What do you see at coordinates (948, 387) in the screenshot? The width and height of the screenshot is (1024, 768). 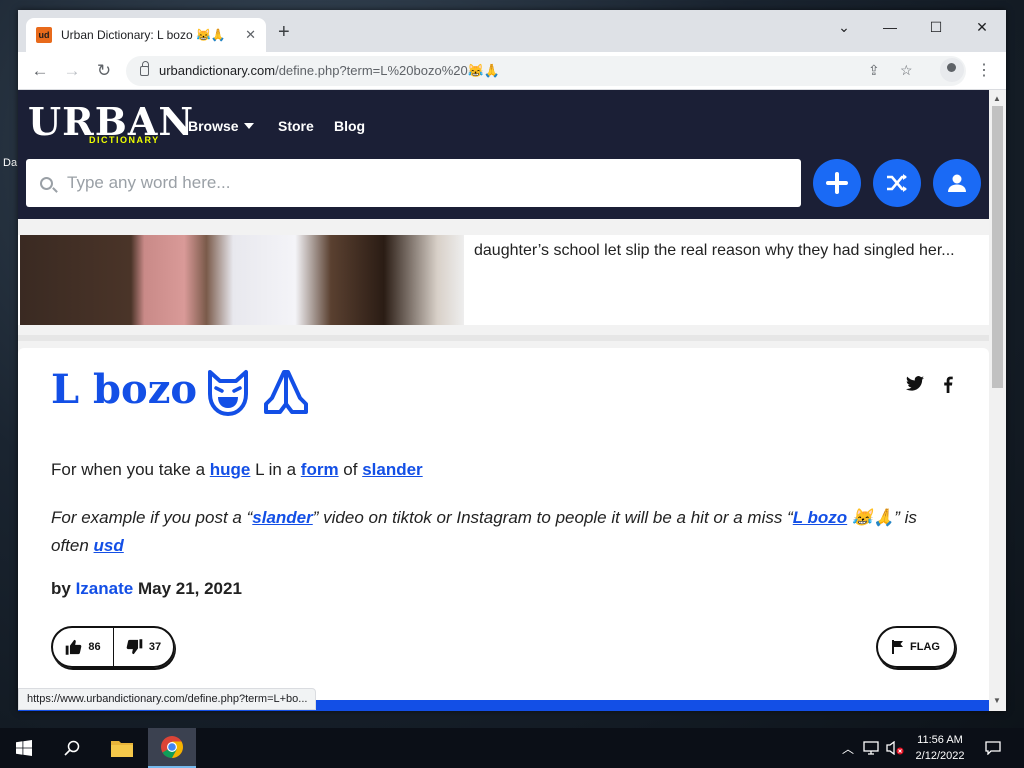 I see `facebook-share-icon` at bounding box center [948, 387].